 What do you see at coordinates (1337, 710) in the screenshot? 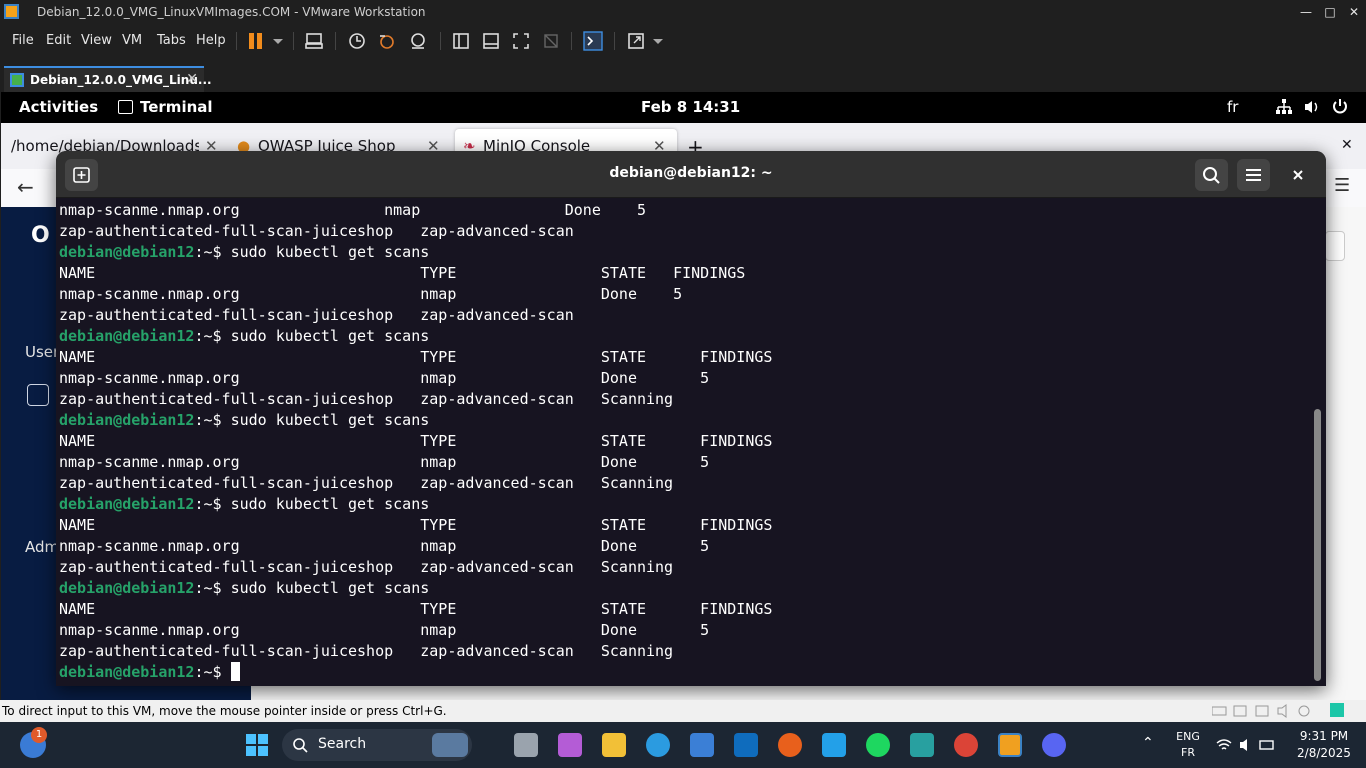
I see `messages-icon` at bounding box center [1337, 710].